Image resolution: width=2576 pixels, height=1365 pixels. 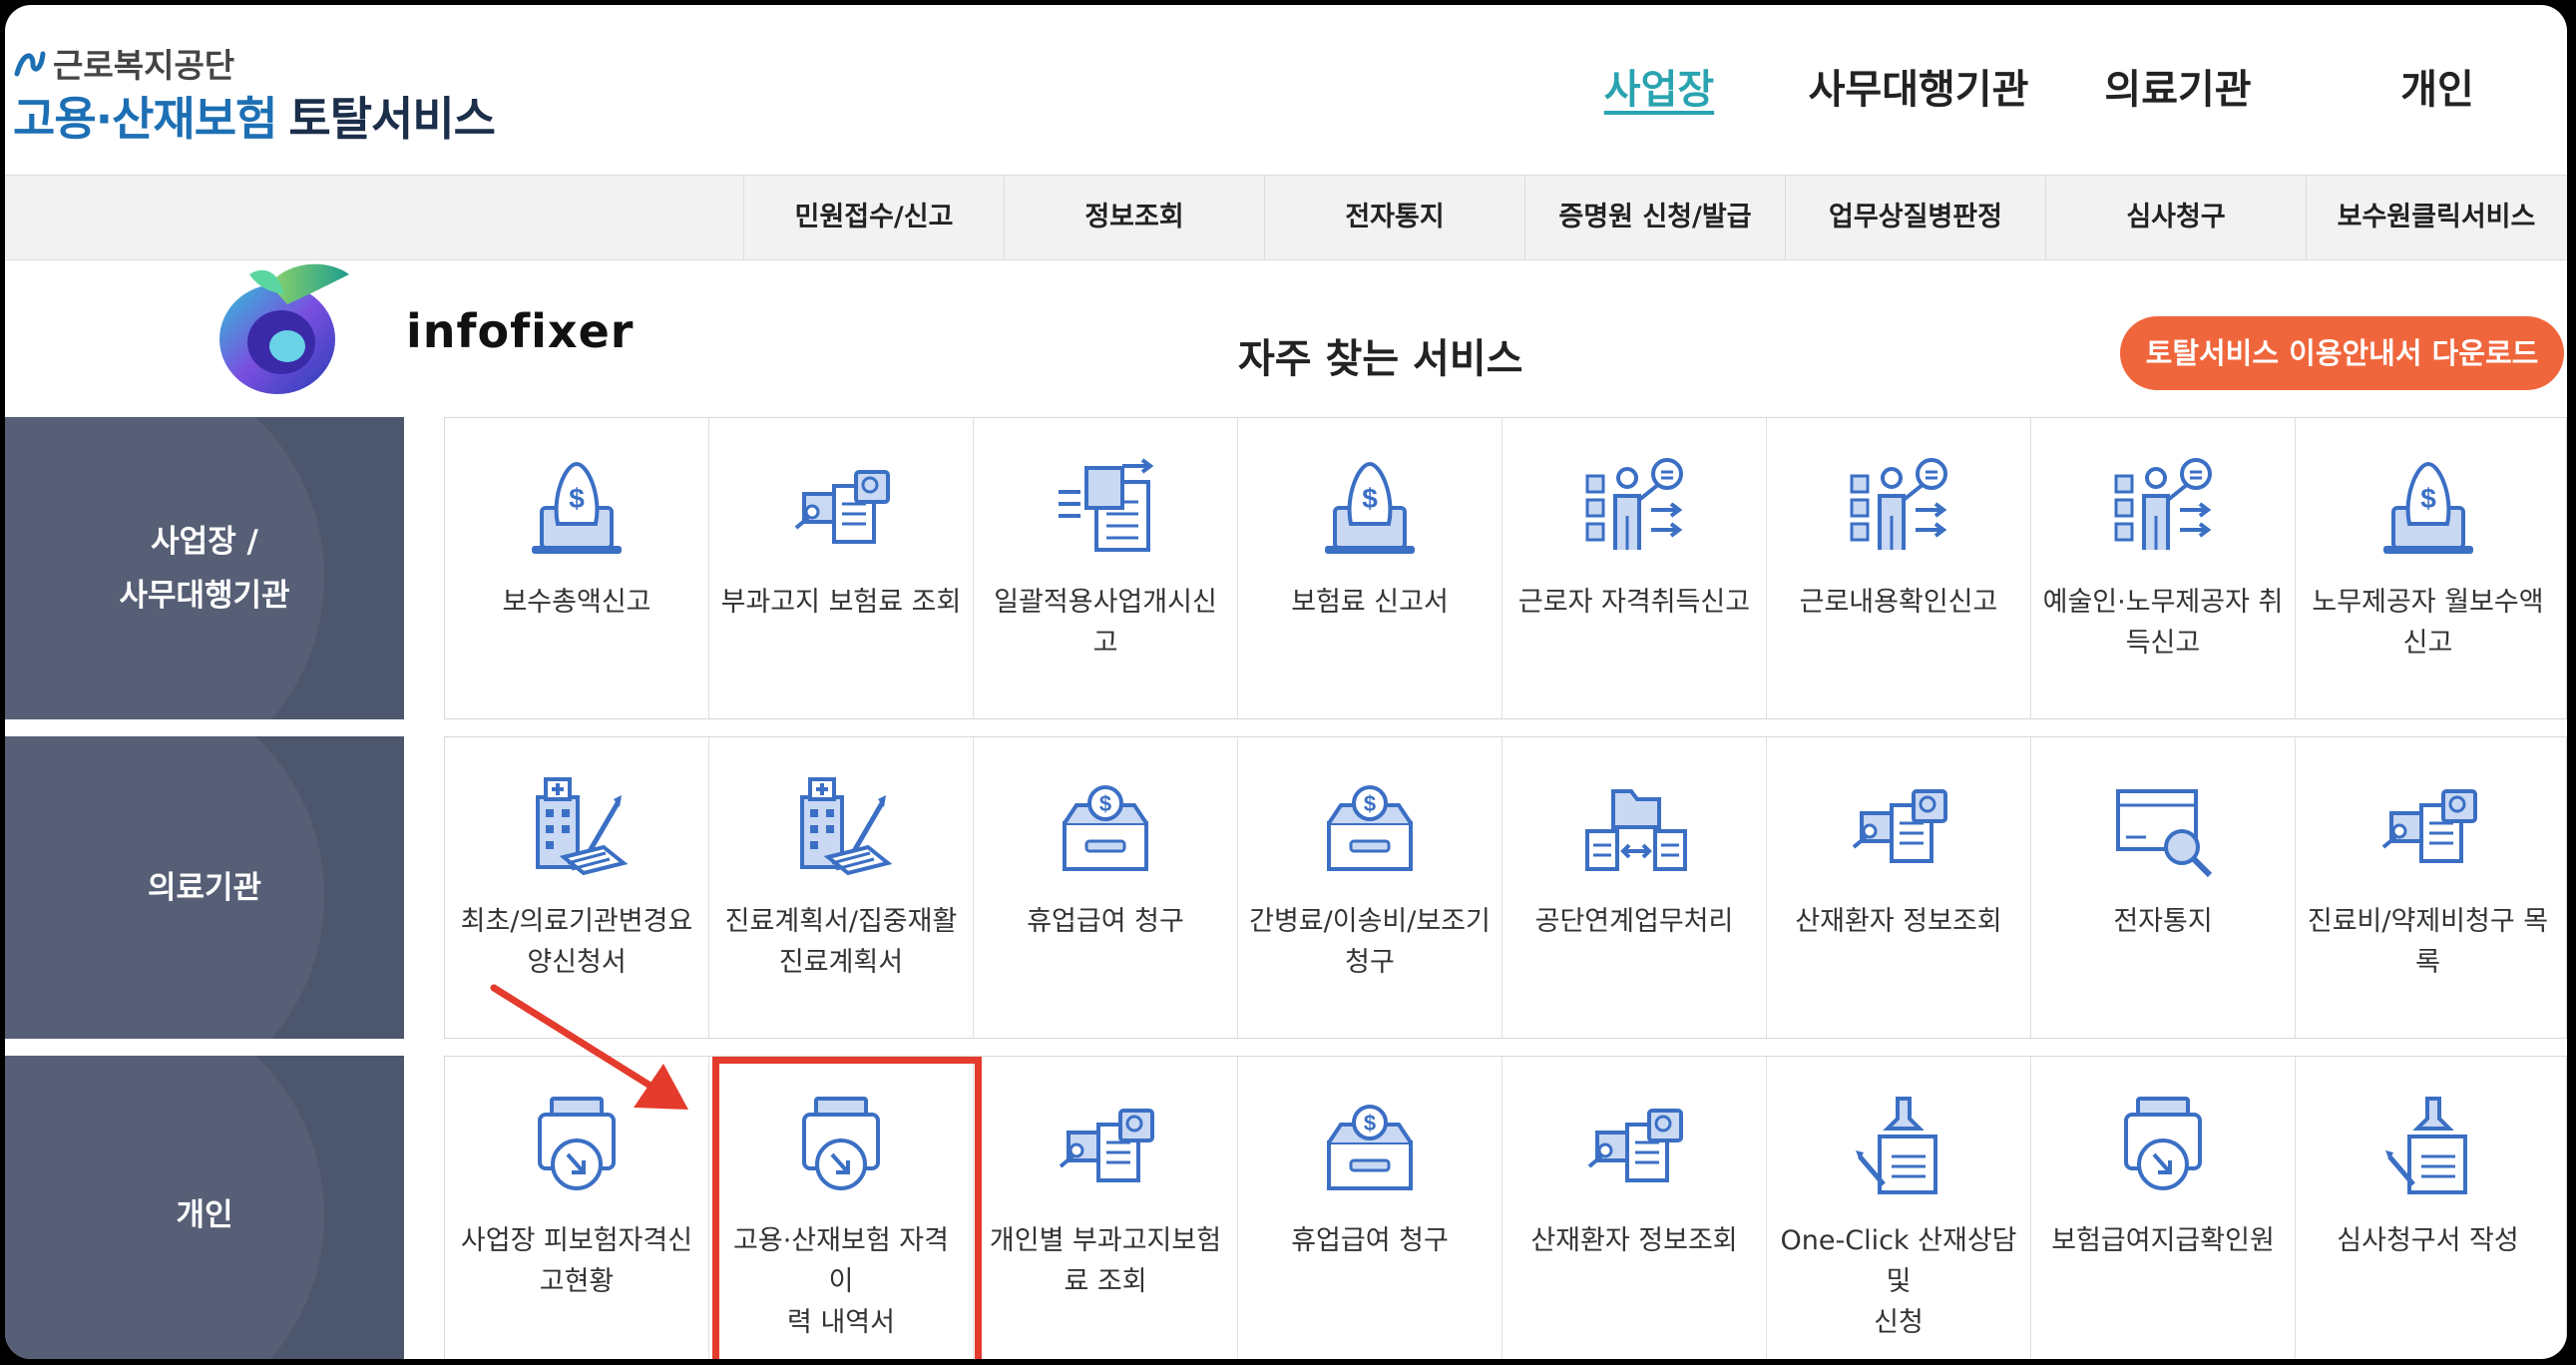 What do you see at coordinates (2178, 86) in the screenshot?
I see `top-nav-medical: 의료기관` at bounding box center [2178, 86].